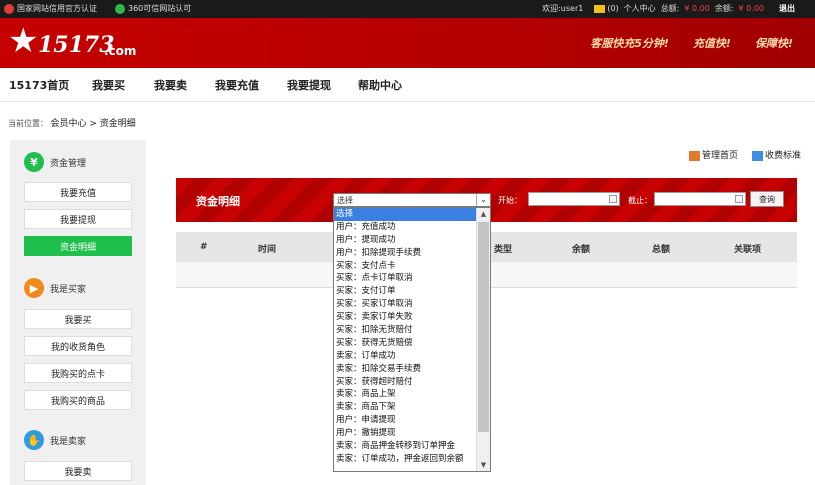  I want to click on sidebar-item-recharge: 我要充值, so click(78, 192).